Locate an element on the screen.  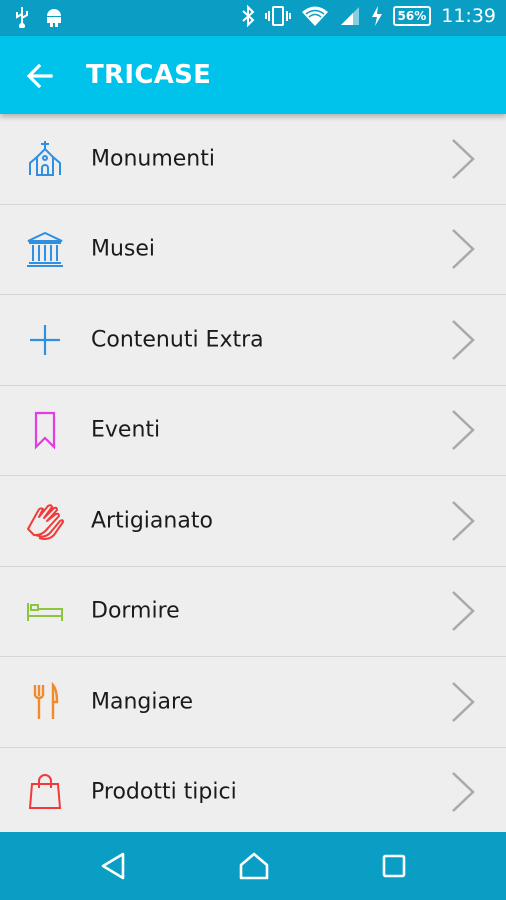
bed-icon is located at coordinates (45, 611).